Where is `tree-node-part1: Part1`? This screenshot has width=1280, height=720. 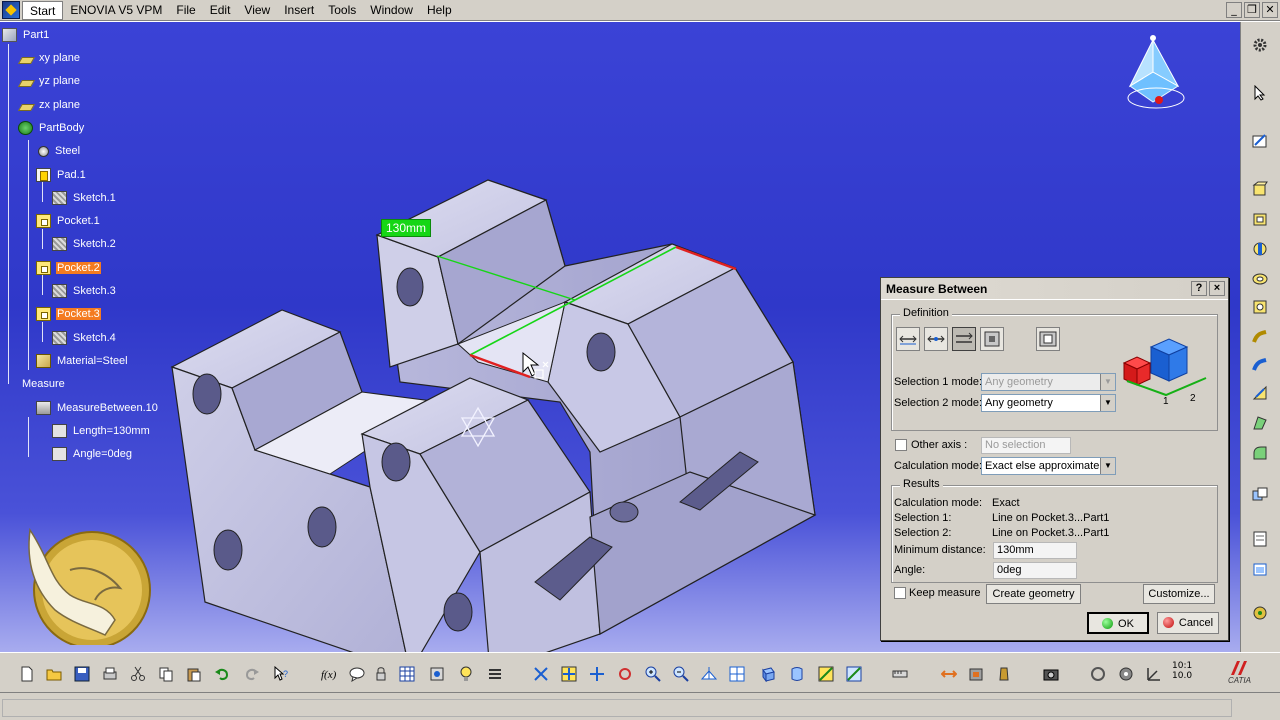
tree-node-part1: Part1 is located at coordinates (26, 35).